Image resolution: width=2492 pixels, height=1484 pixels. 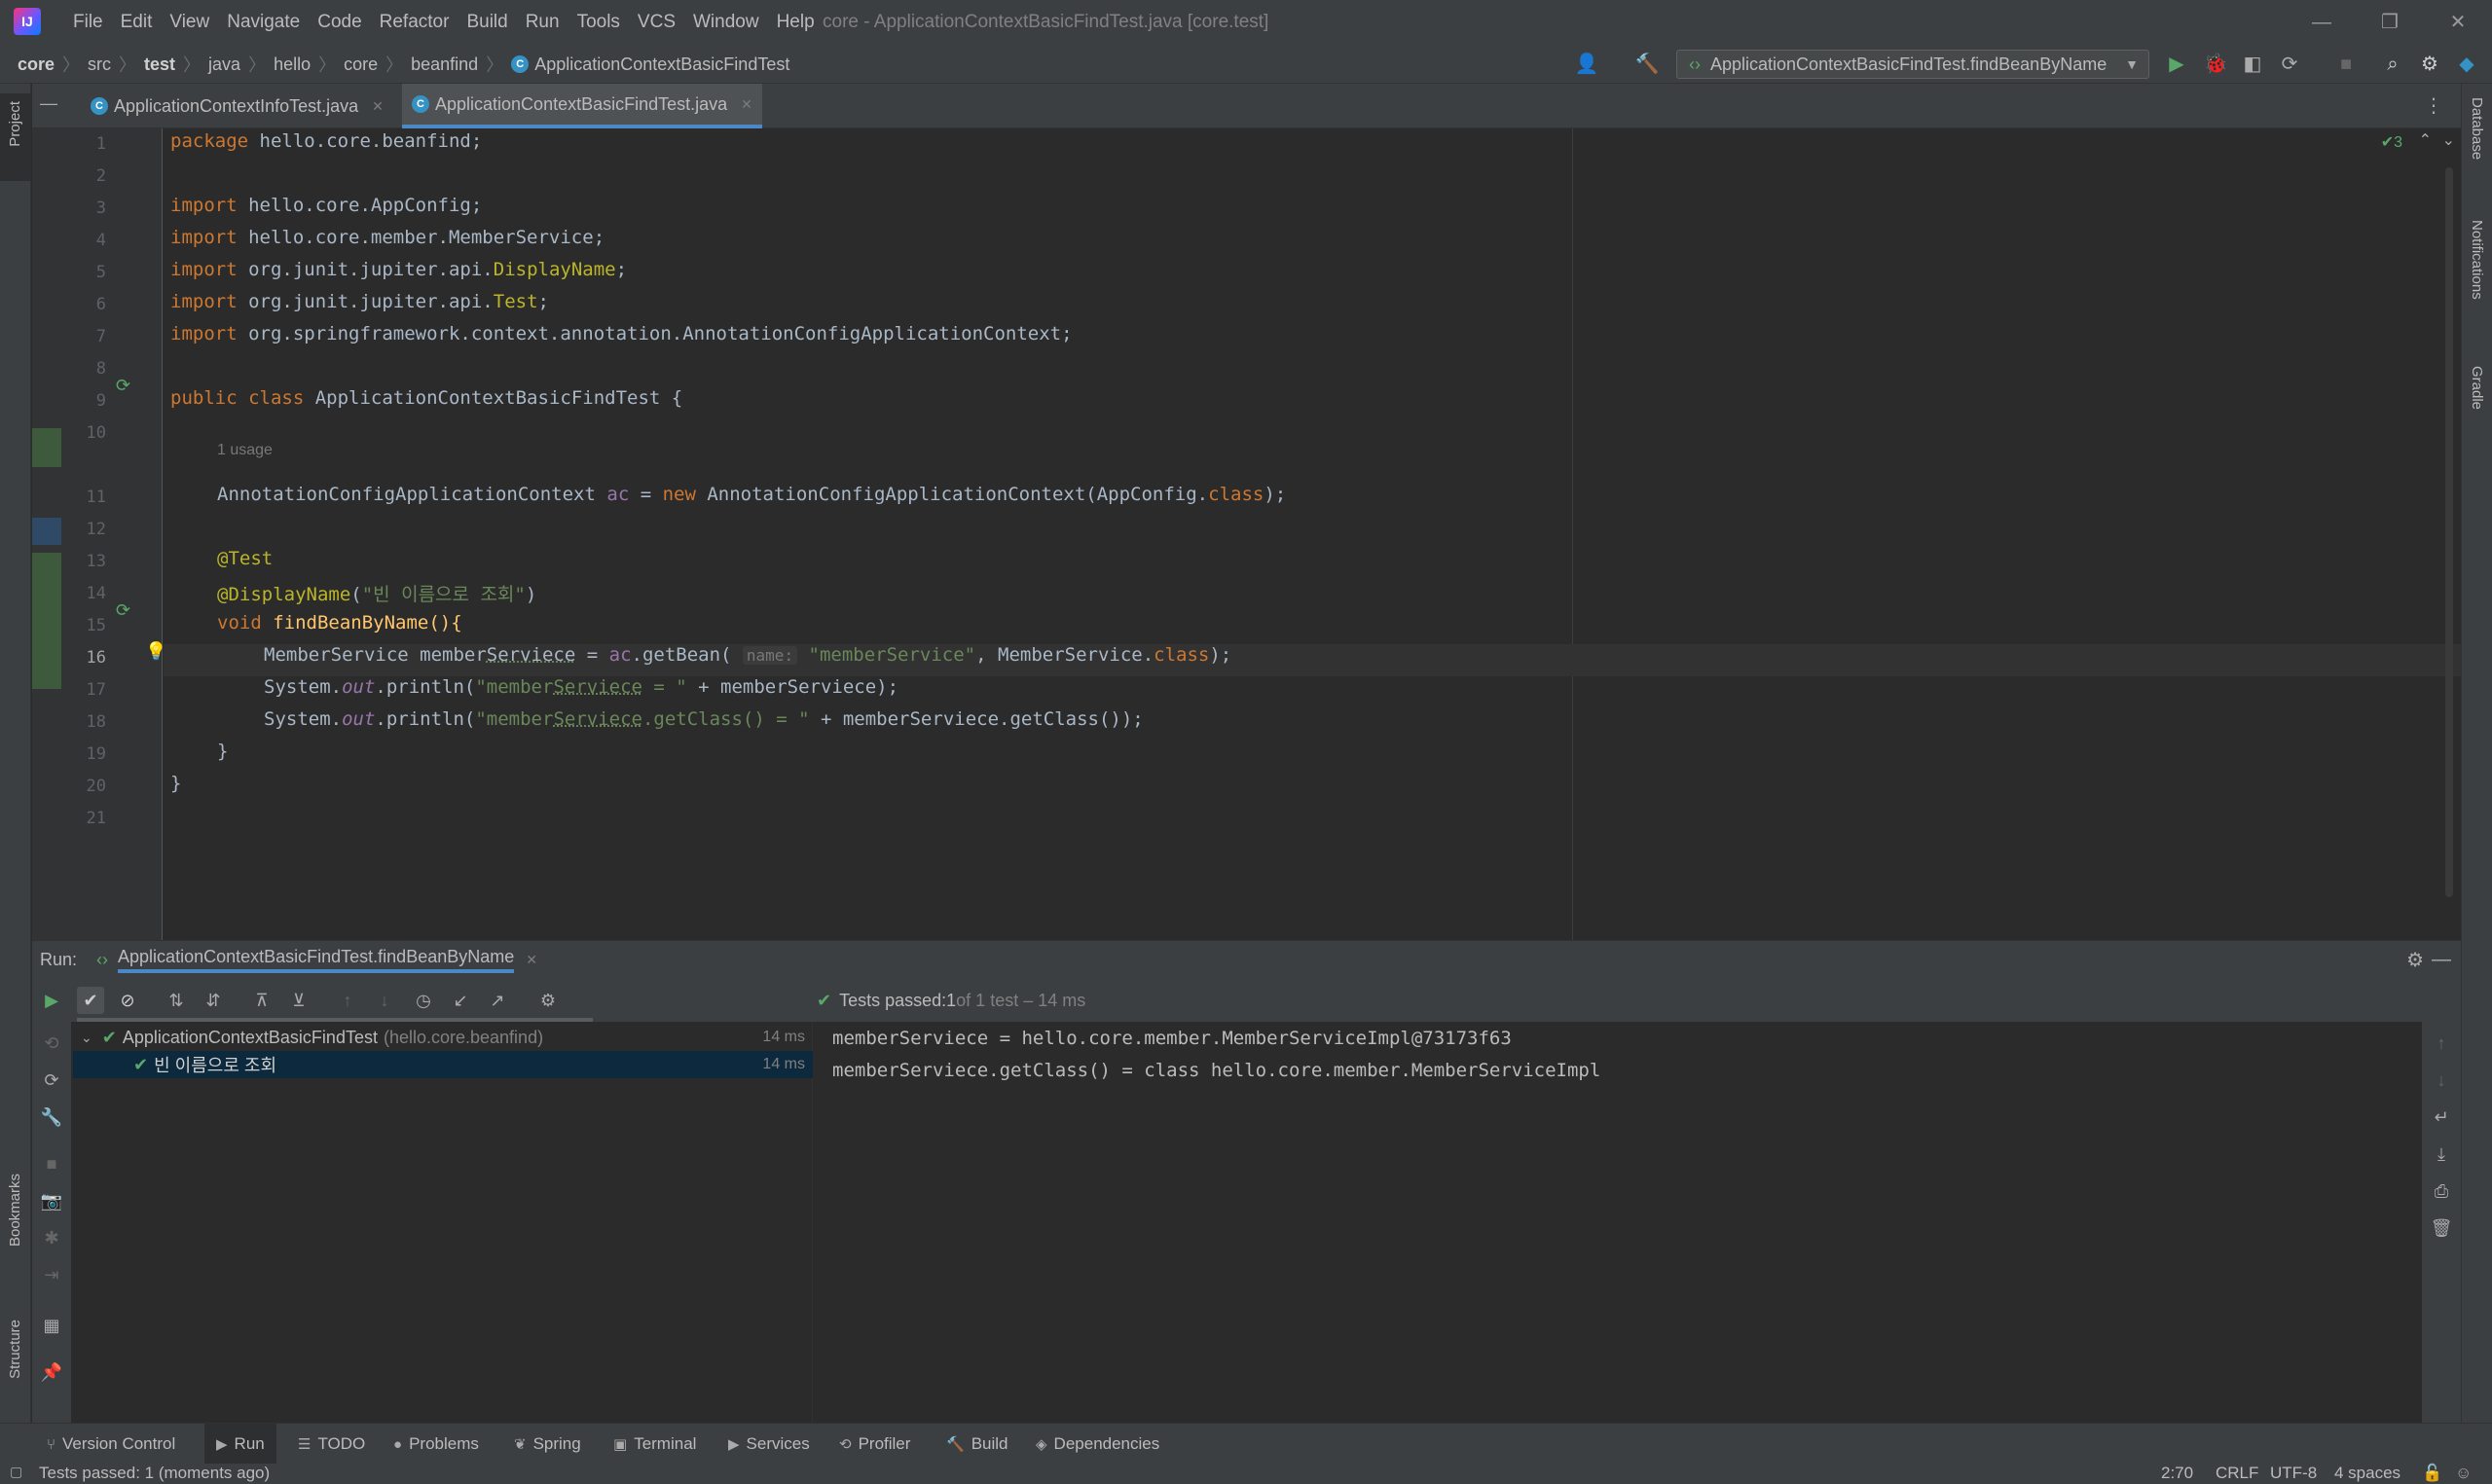 I want to click on editor-scrollbar, so click(x=2449, y=532).